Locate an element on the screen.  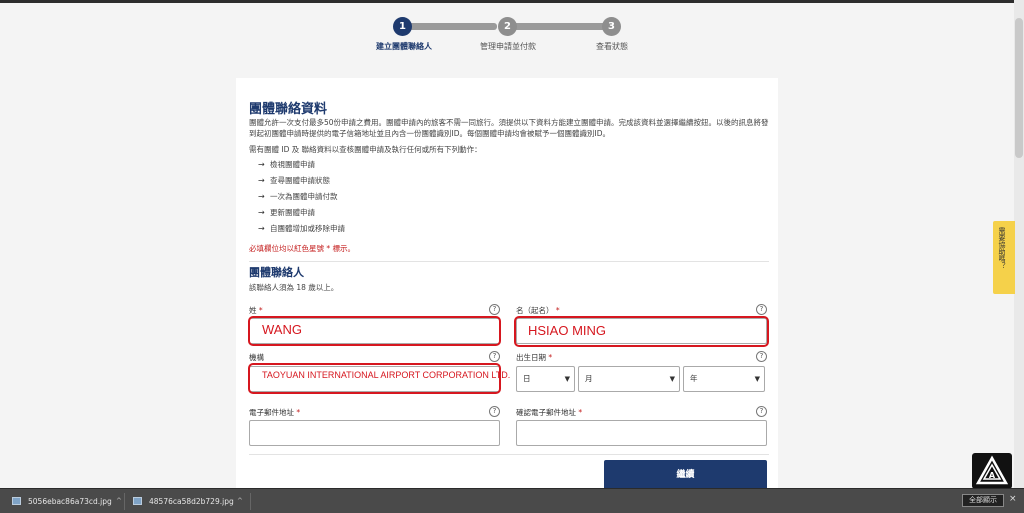
dob-day-select: 日 ▼ is located at coordinates (545, 379).